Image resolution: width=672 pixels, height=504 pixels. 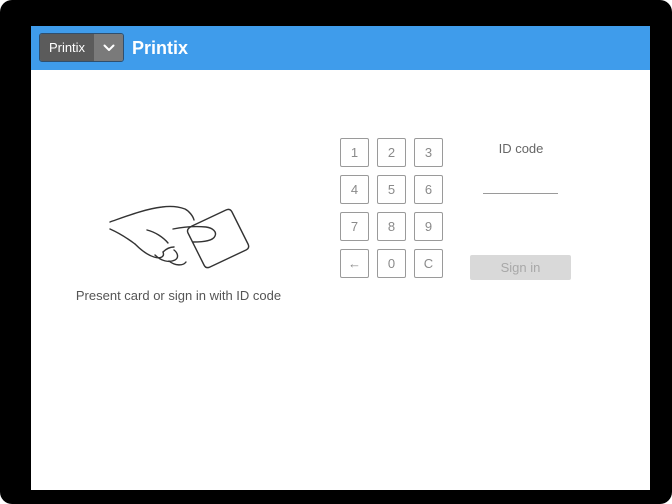 What do you see at coordinates (354, 263) in the screenshot?
I see `key-backspace: ←` at bounding box center [354, 263].